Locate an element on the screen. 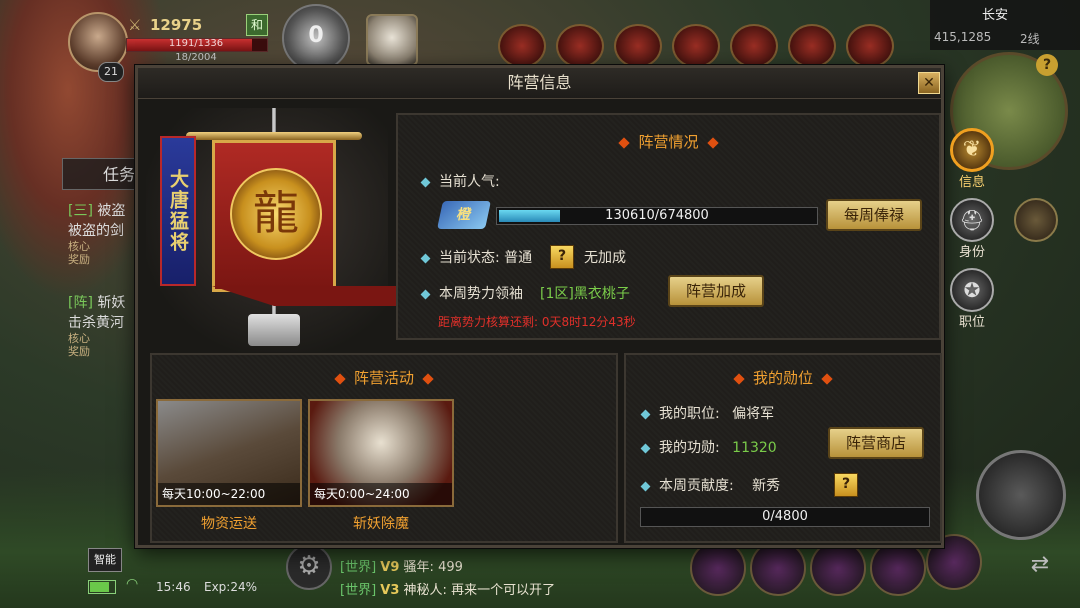  position-label: 我的职位: is located at coordinates (689, 414).